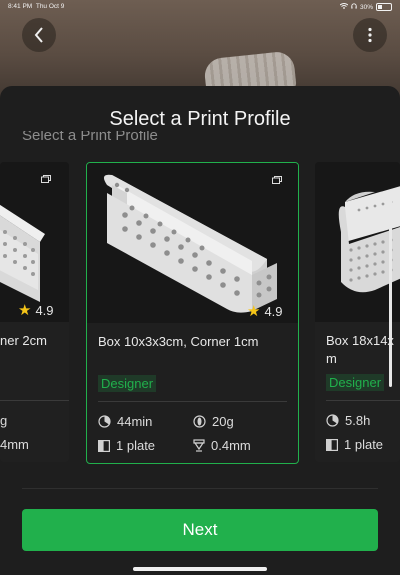  I want to click on back-button, so click(39, 35).